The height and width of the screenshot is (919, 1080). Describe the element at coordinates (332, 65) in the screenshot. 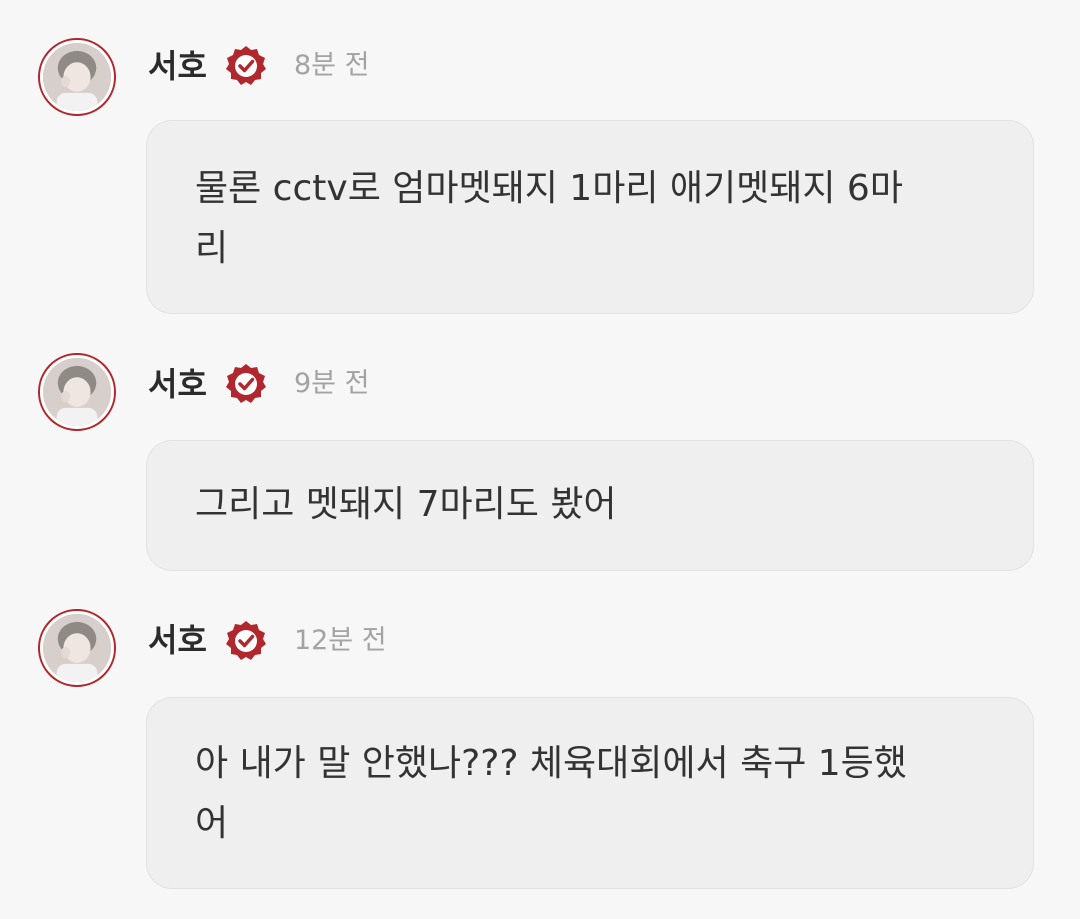

I see `message-timestamp: 8분 전` at that location.